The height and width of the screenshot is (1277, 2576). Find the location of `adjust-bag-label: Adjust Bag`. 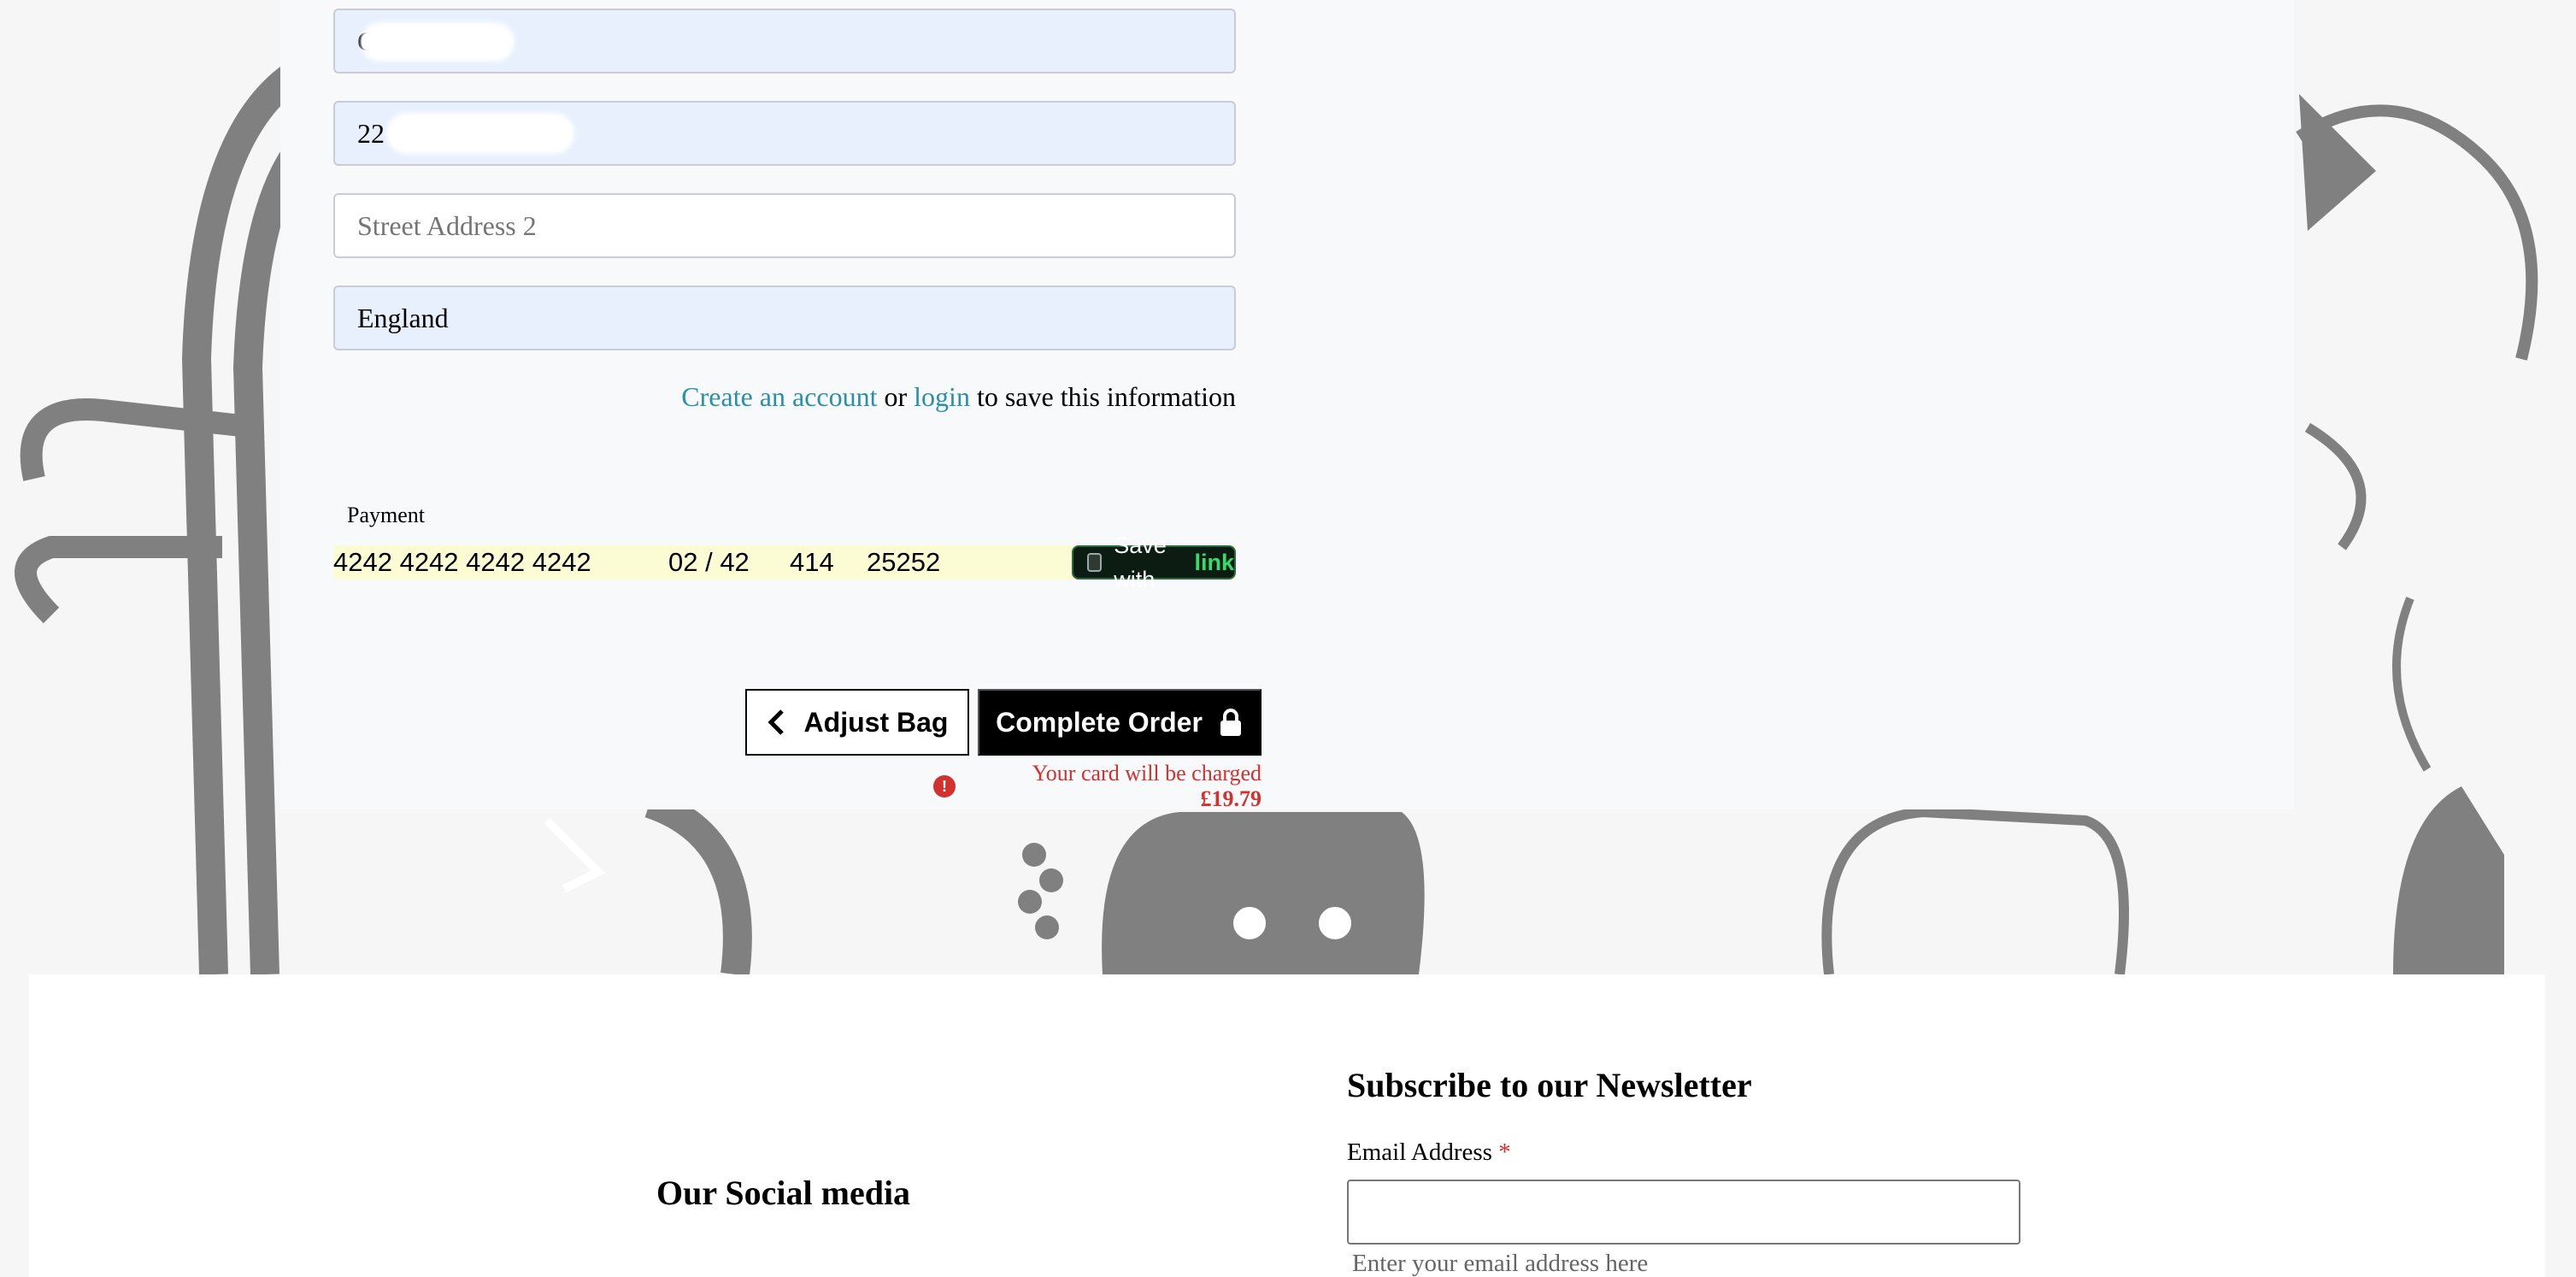

adjust-bag-label: Adjust Bag is located at coordinates (876, 722).